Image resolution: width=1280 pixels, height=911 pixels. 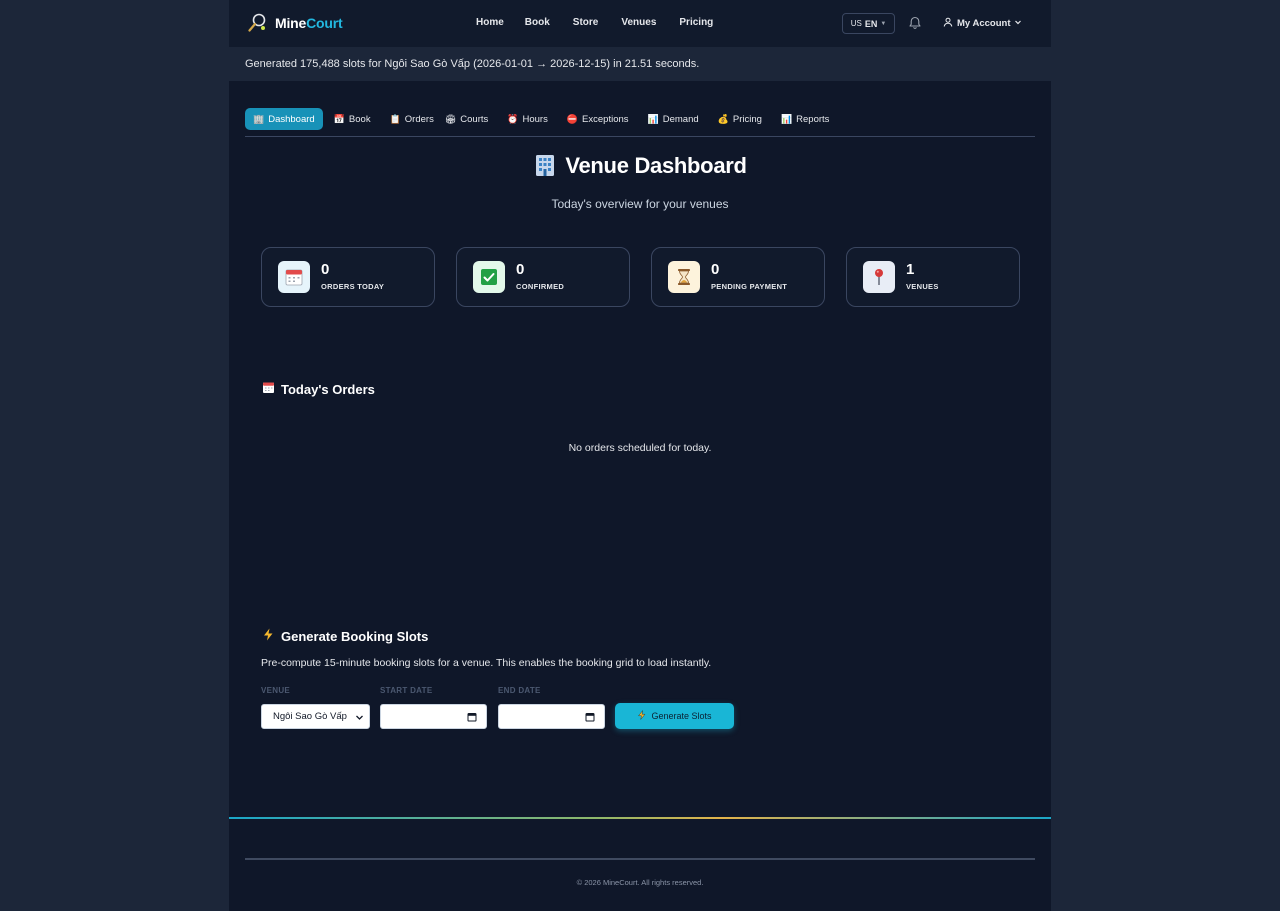 I want to click on stat-label: ORDERS TODAY, so click(x=353, y=286).